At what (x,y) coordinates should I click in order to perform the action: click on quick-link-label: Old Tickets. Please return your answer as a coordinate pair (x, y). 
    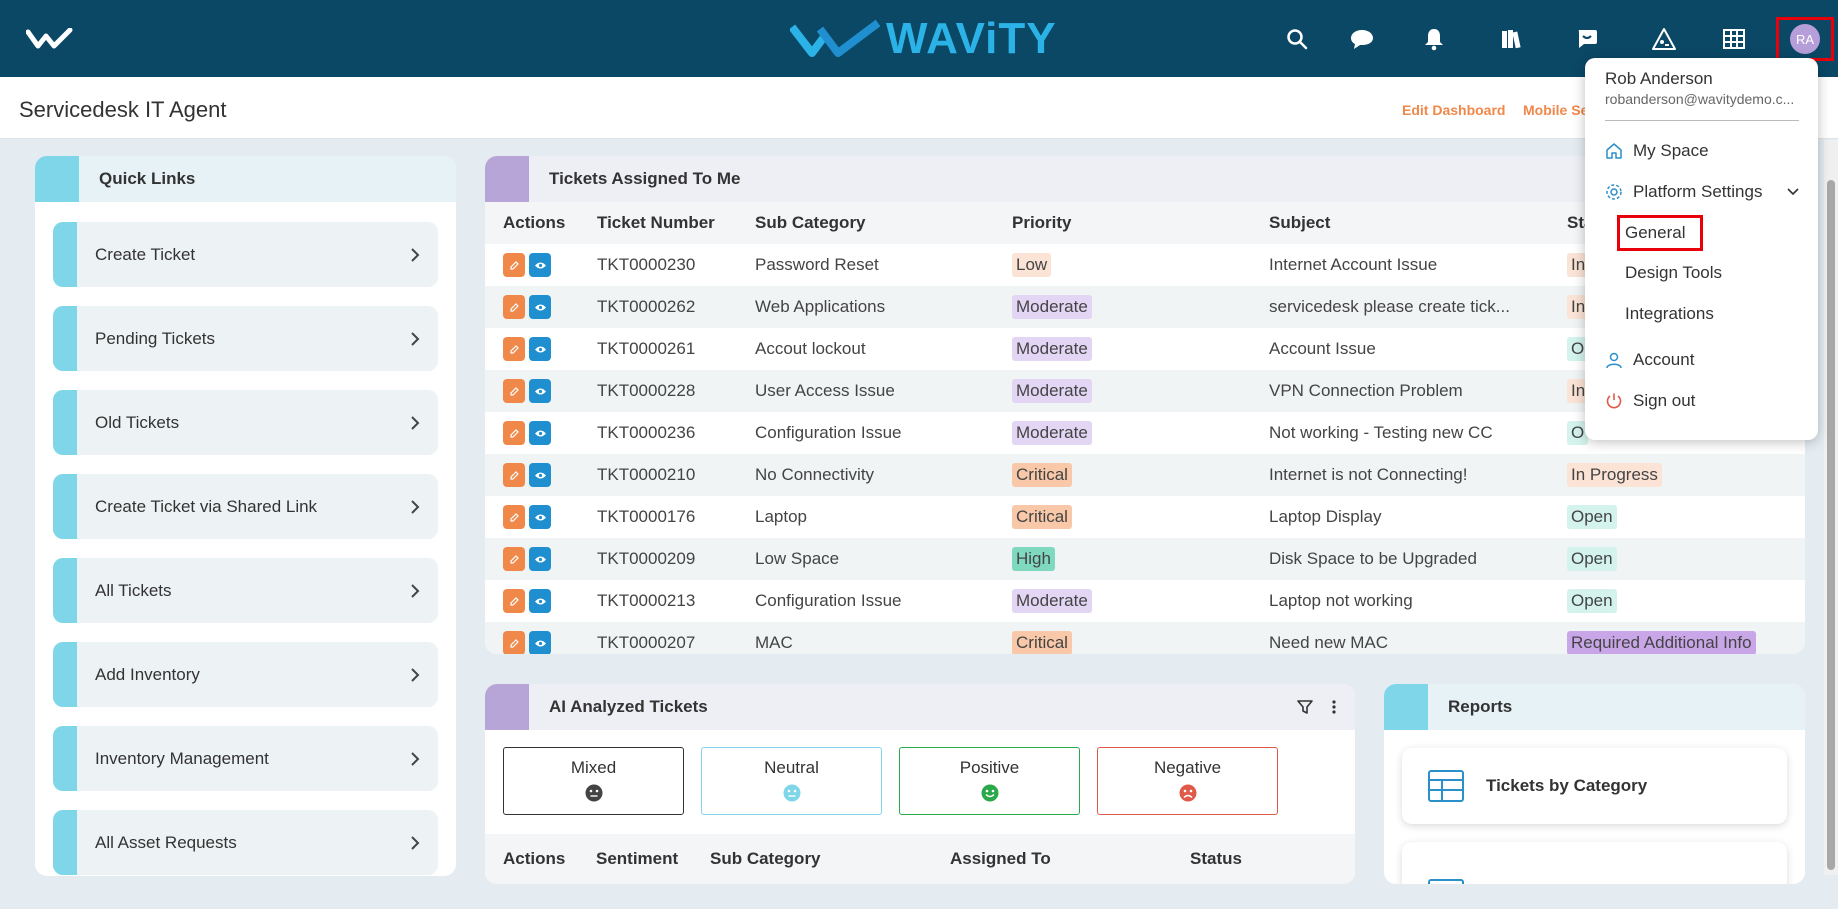
    Looking at the image, I should click on (137, 422).